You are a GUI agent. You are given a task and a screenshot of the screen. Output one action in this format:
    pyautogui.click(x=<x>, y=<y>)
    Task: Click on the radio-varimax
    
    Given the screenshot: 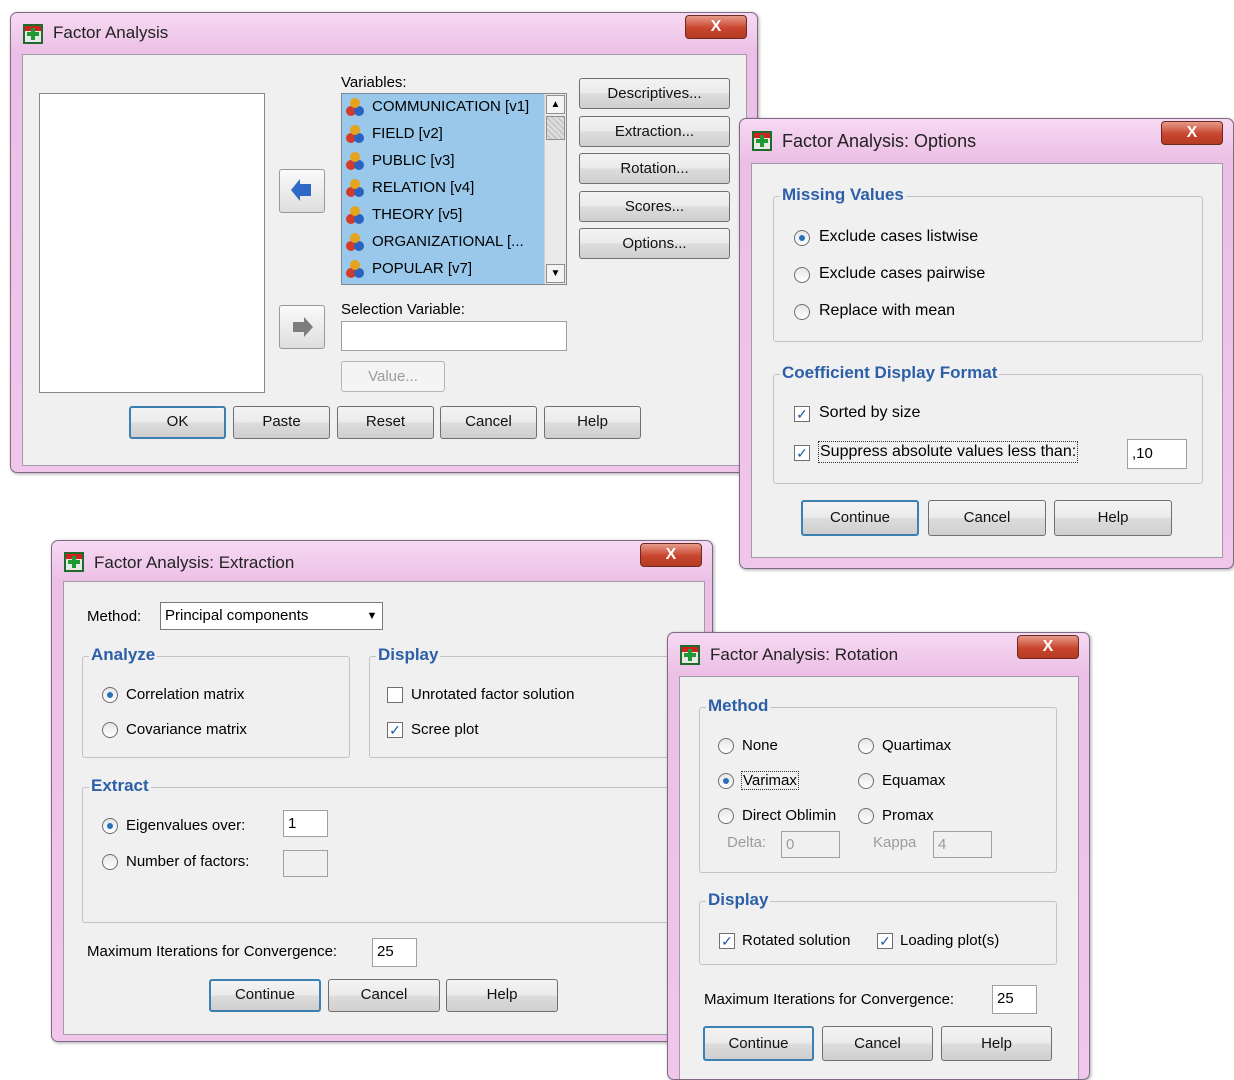 What is the action you would take?
    pyautogui.click(x=726, y=781)
    